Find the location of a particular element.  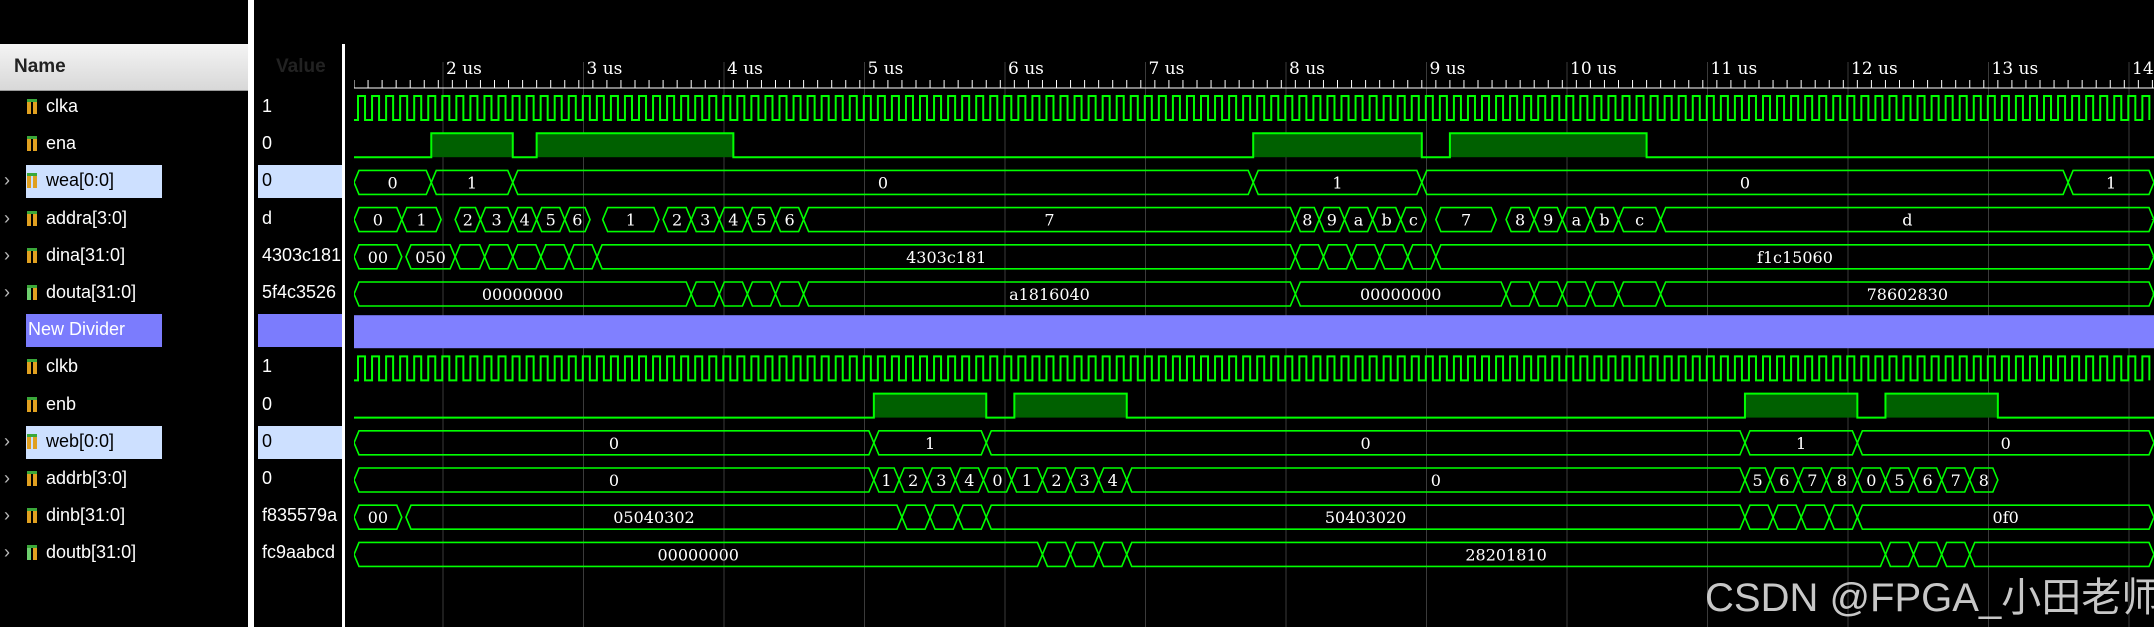

time-tick-label: 6 us is located at coordinates (1026, 69).